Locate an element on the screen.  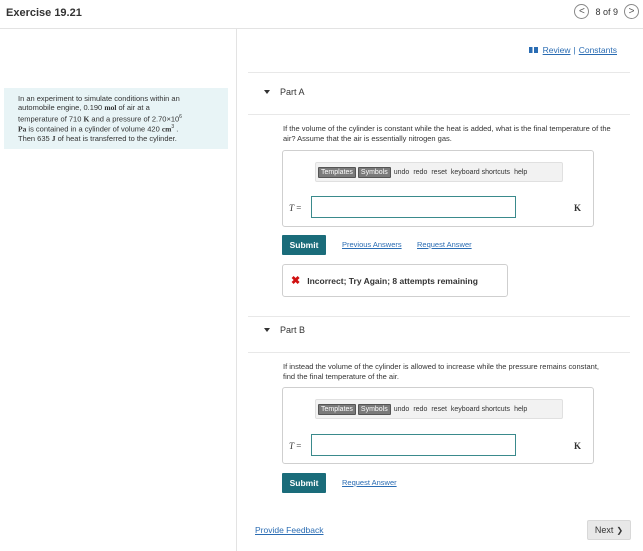
part-b-submit-button: Submit is located at coordinates (304, 483).